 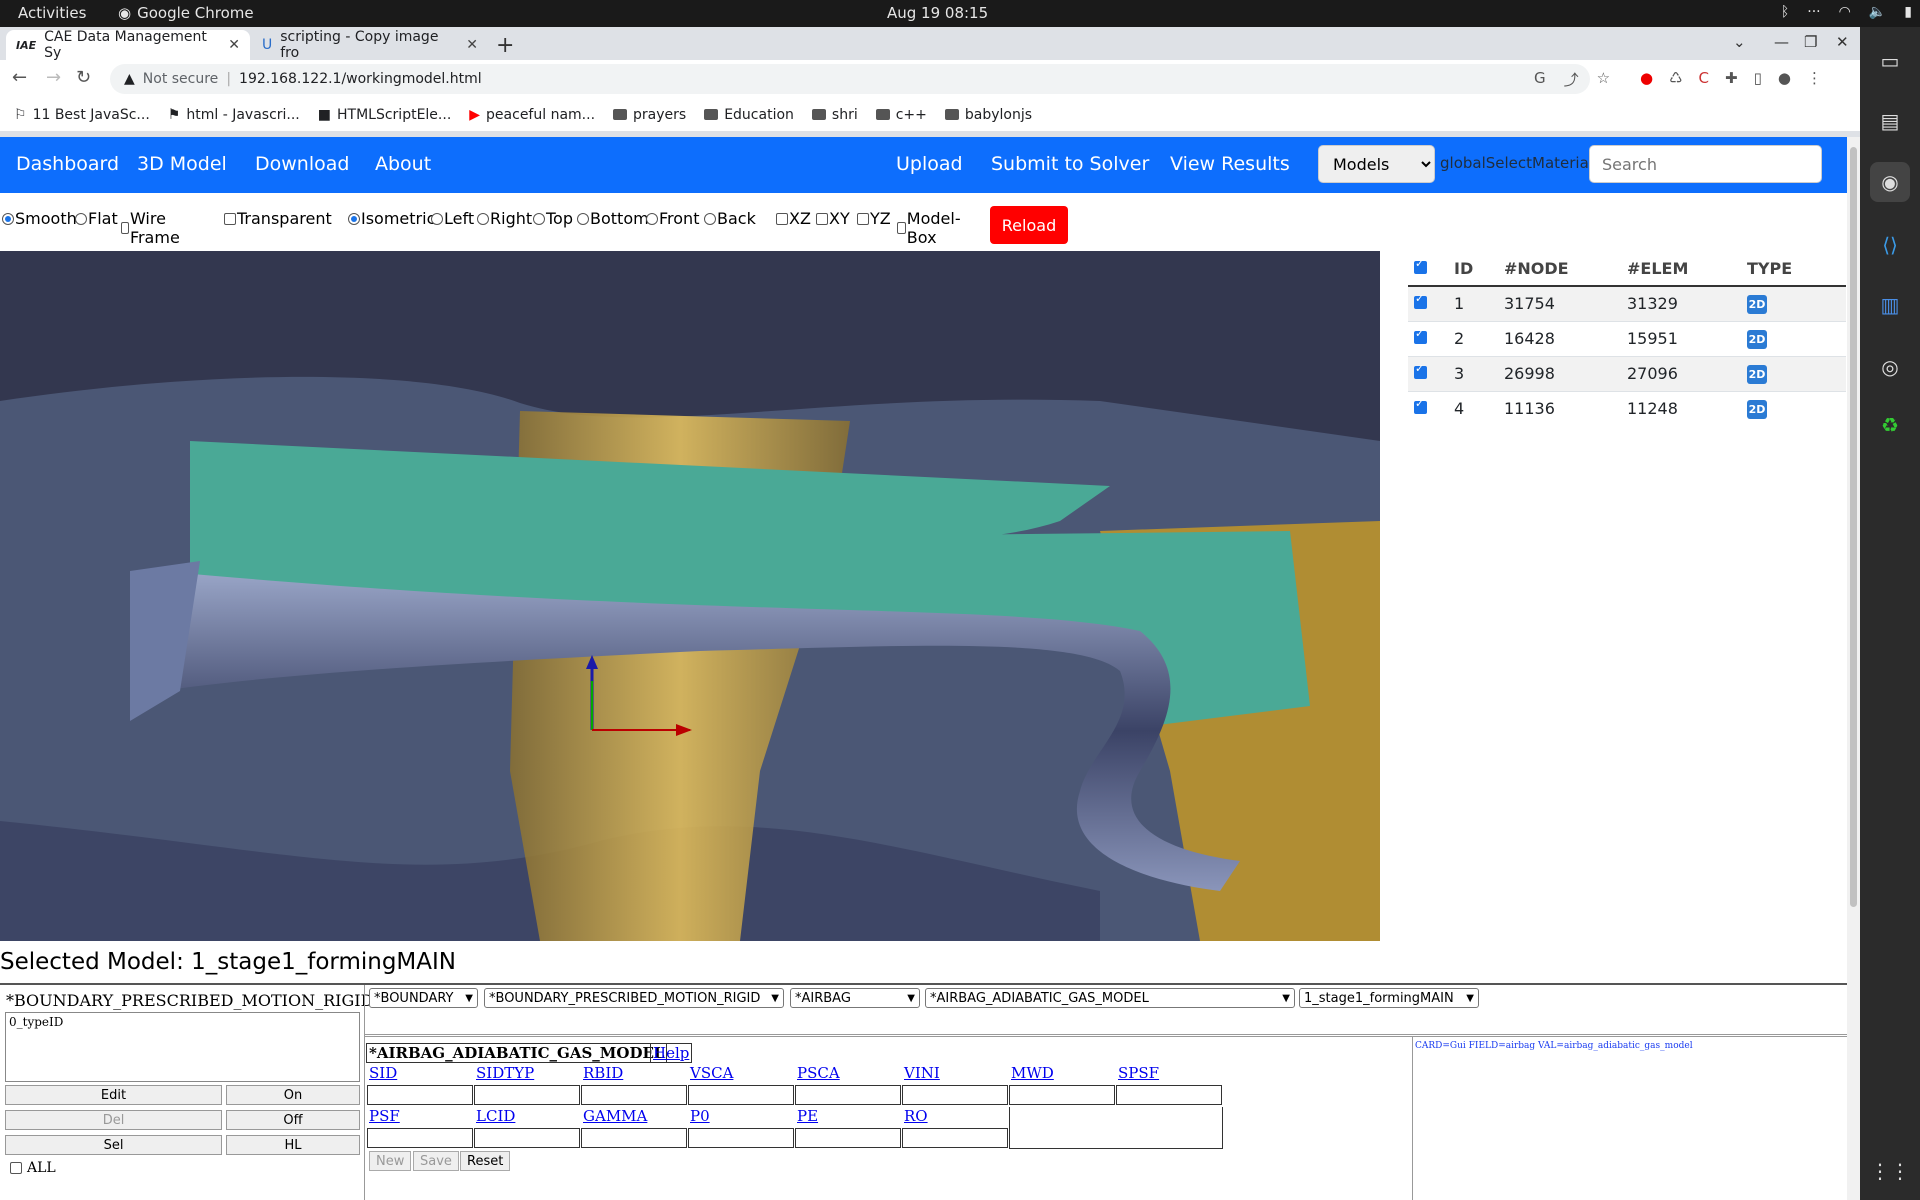 What do you see at coordinates (1070, 164) in the screenshot?
I see `nav-submit-to-solver: Submit to Solver` at bounding box center [1070, 164].